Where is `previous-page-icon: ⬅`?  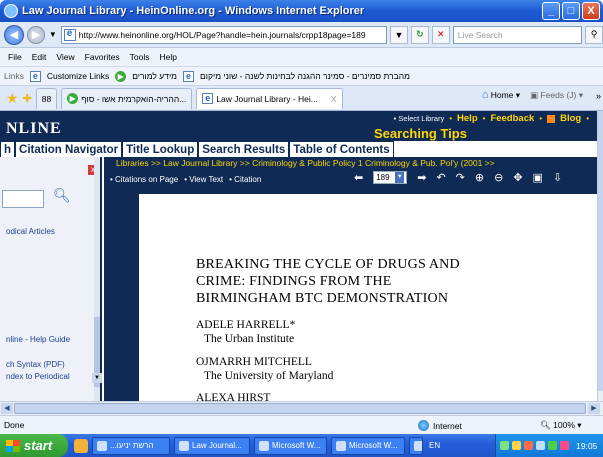
previous-page-icon: ⬅ is located at coordinates (358, 177).